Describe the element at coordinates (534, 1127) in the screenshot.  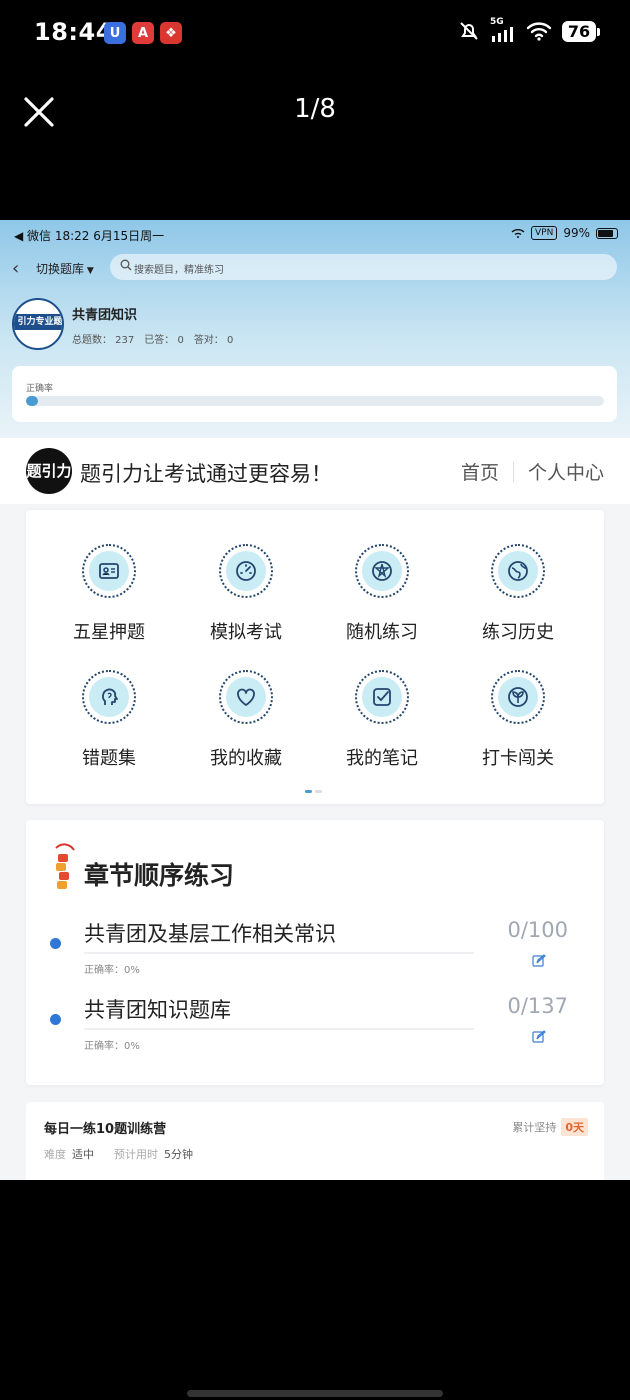
I see `streak-label: 累计坚持` at that location.